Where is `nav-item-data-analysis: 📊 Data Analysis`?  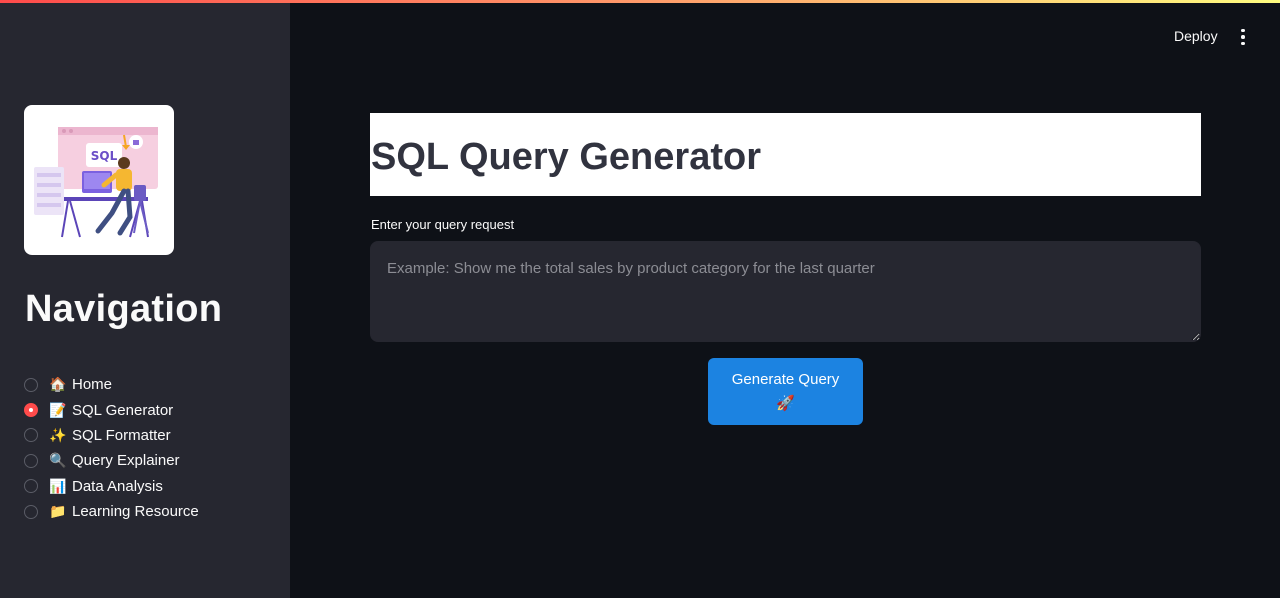 nav-item-data-analysis: 📊 Data Analysis is located at coordinates (111, 486).